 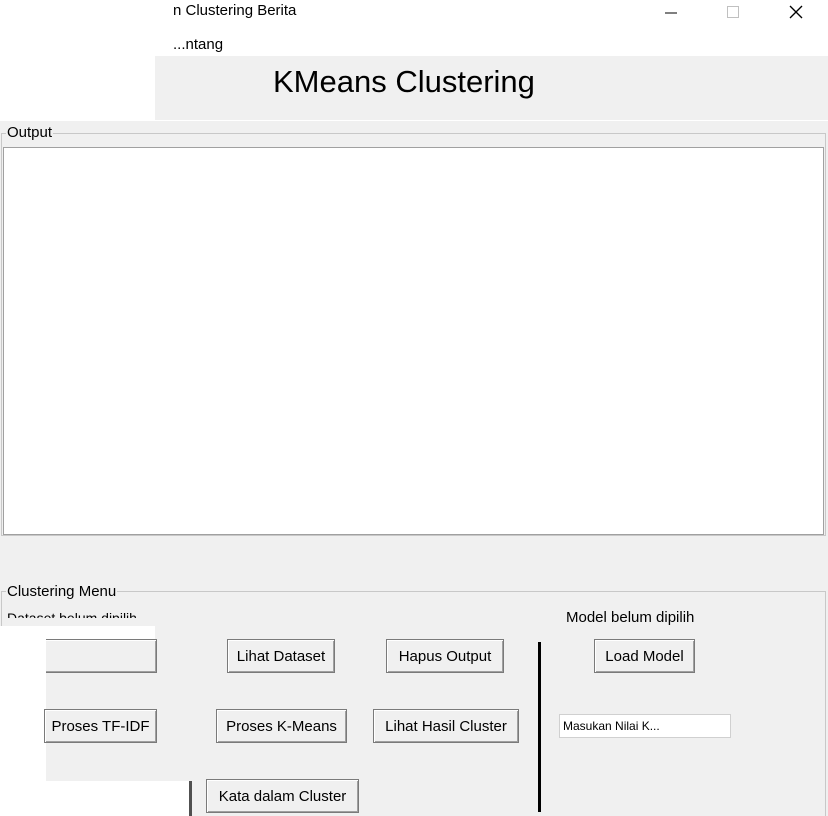 What do you see at coordinates (645, 726) in the screenshot?
I see `nilai-k-input` at bounding box center [645, 726].